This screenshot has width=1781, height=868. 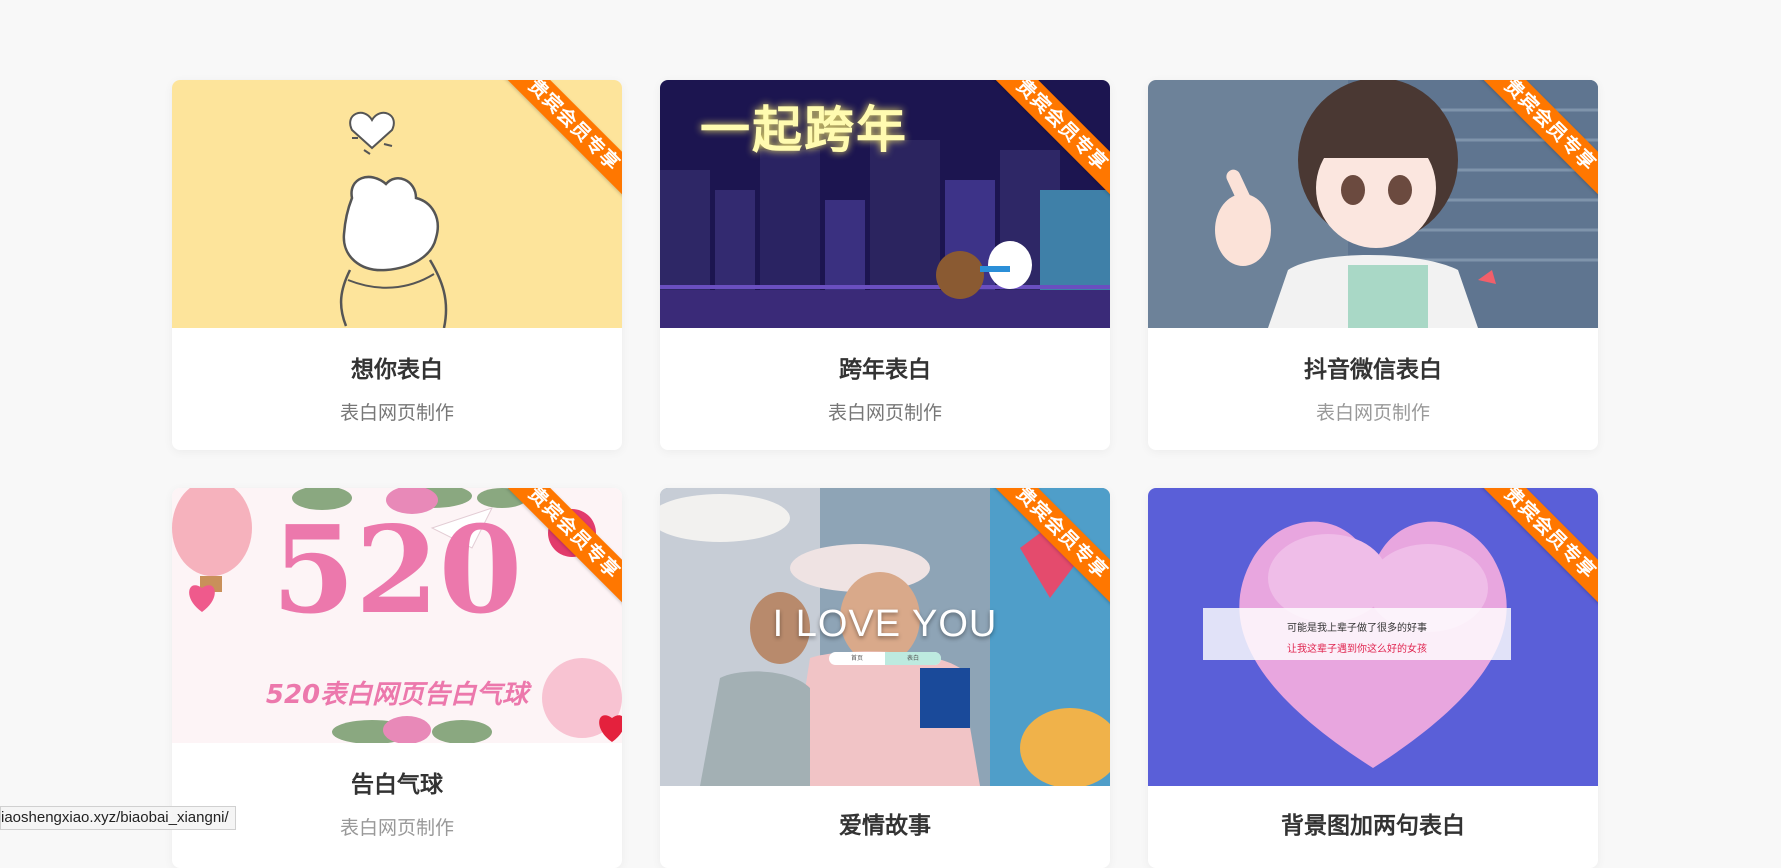 I want to click on card-thumbnail: 一起跨年 贵宾会员专享, so click(x=885, y=204).